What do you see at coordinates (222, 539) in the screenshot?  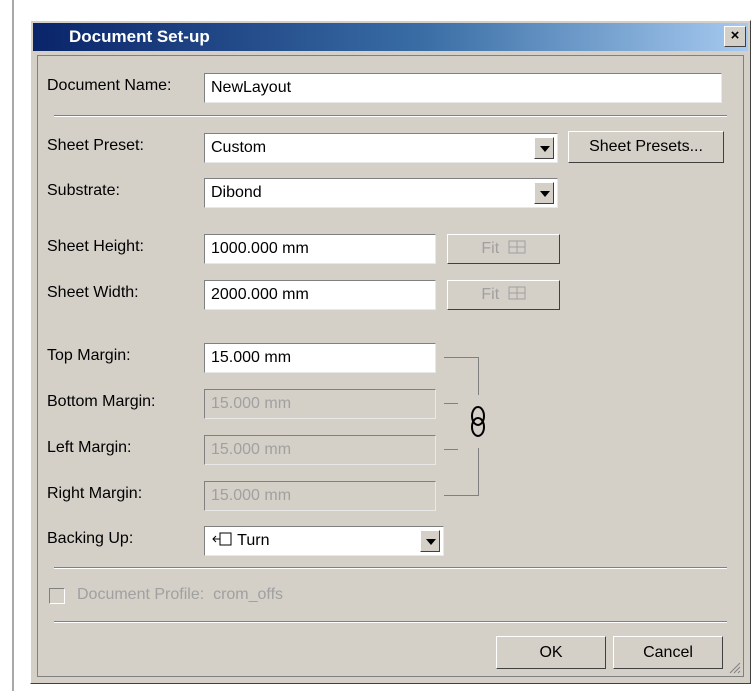 I see `turn-icon` at bounding box center [222, 539].